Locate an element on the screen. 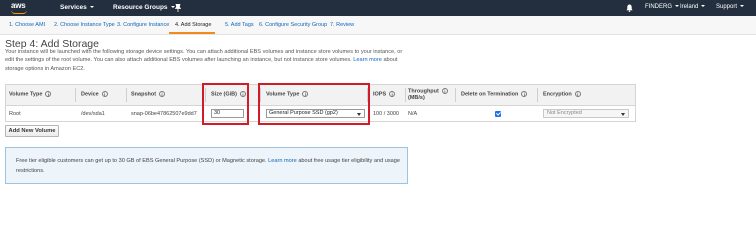 Image resolution: width=756 pixels, height=246 pixels. region-menu: Ireland is located at coordinates (693, 7).